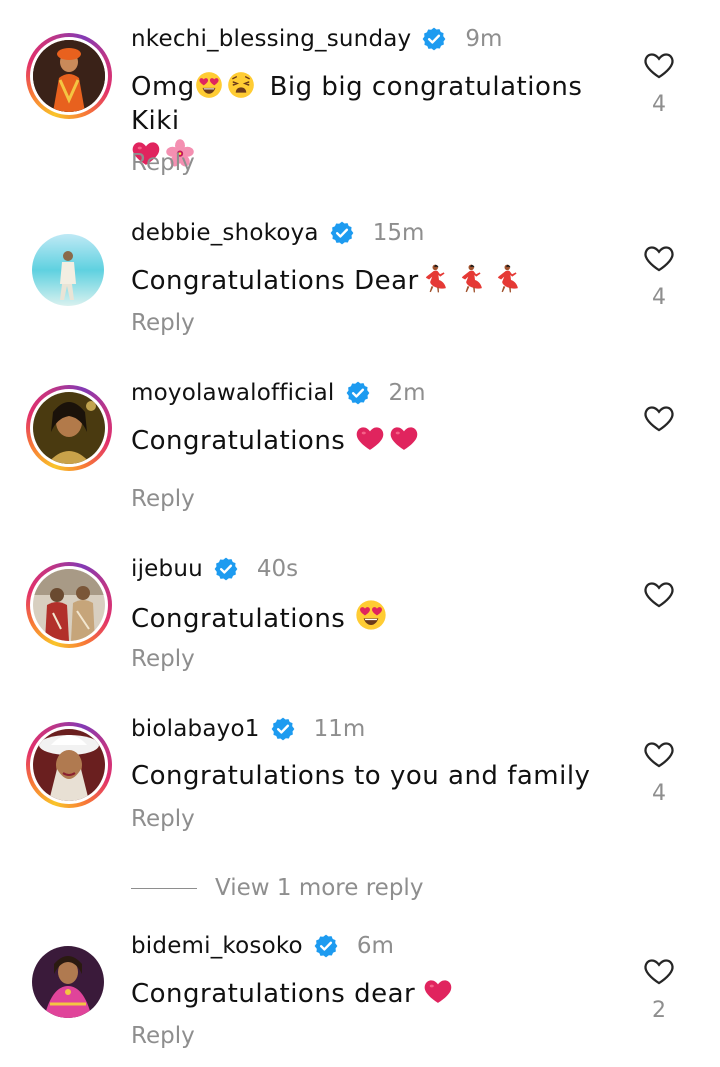 This screenshot has height=1067, width=720. Describe the element at coordinates (277, 569) in the screenshot. I see `timestamp: 40s` at that location.